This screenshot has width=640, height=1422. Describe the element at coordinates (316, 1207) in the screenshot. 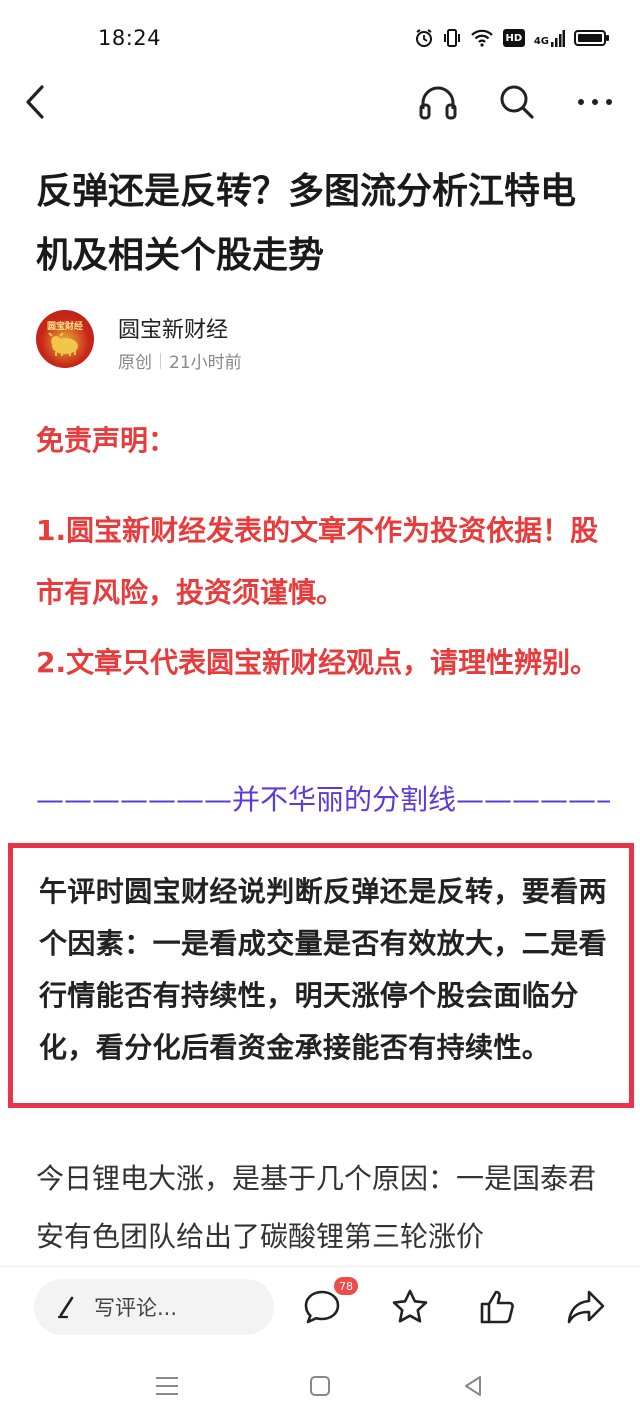

I see `body-paragraph: 今日锂电大涨，是基于几个原因：一是国泰君安有色团队给出了碳酸锂第三轮涨价` at that location.